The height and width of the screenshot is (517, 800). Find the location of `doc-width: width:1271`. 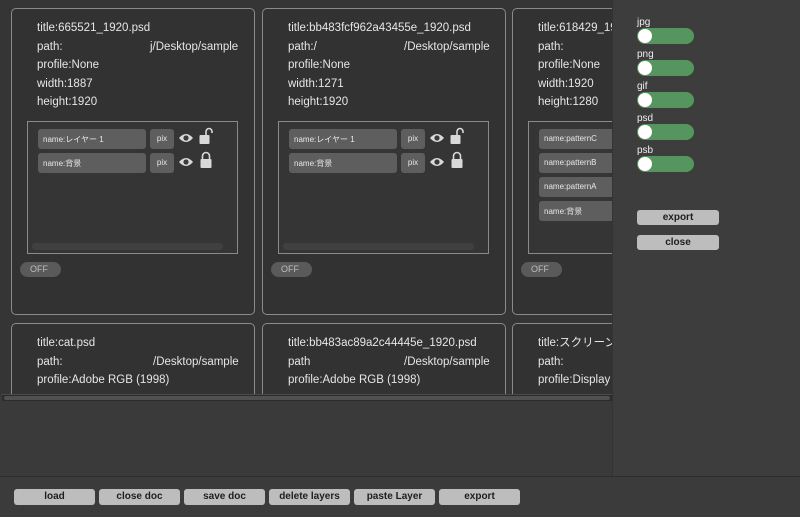

doc-width: width:1271 is located at coordinates (316, 83).